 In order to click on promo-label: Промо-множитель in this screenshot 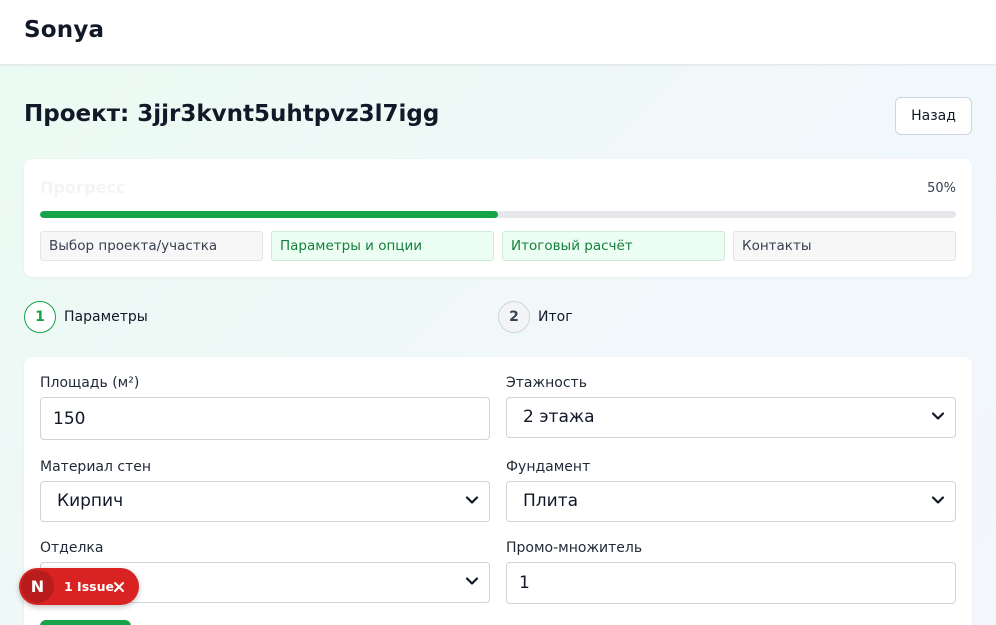, I will do `click(574, 548)`.